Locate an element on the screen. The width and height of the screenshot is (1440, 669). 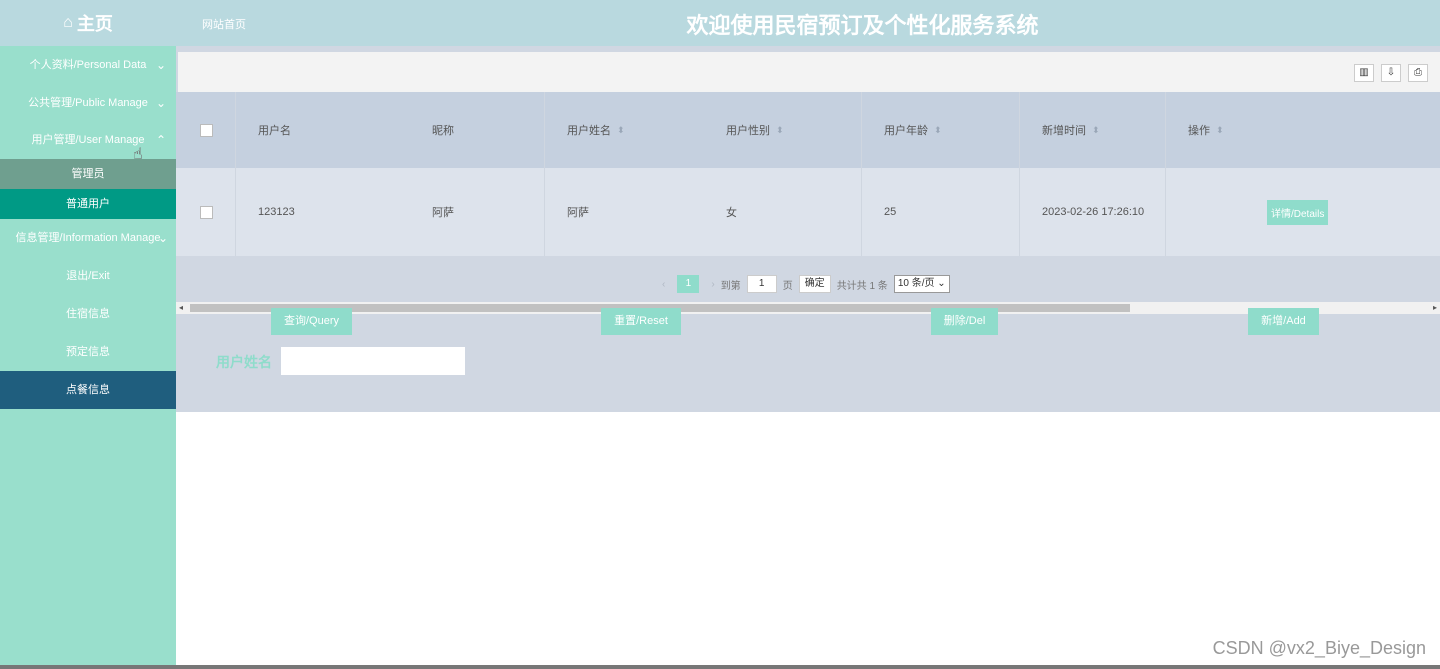
home-link: ⌂ 主页 is located at coordinates (88, 23).